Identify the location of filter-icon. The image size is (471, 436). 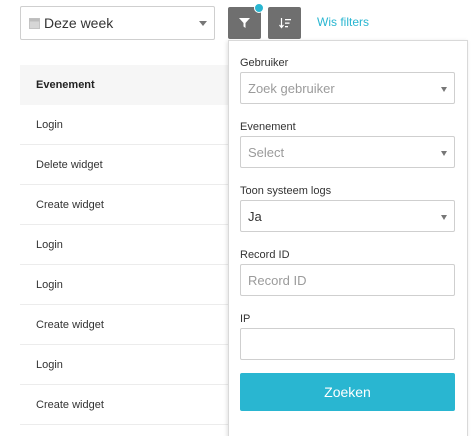
(244, 23).